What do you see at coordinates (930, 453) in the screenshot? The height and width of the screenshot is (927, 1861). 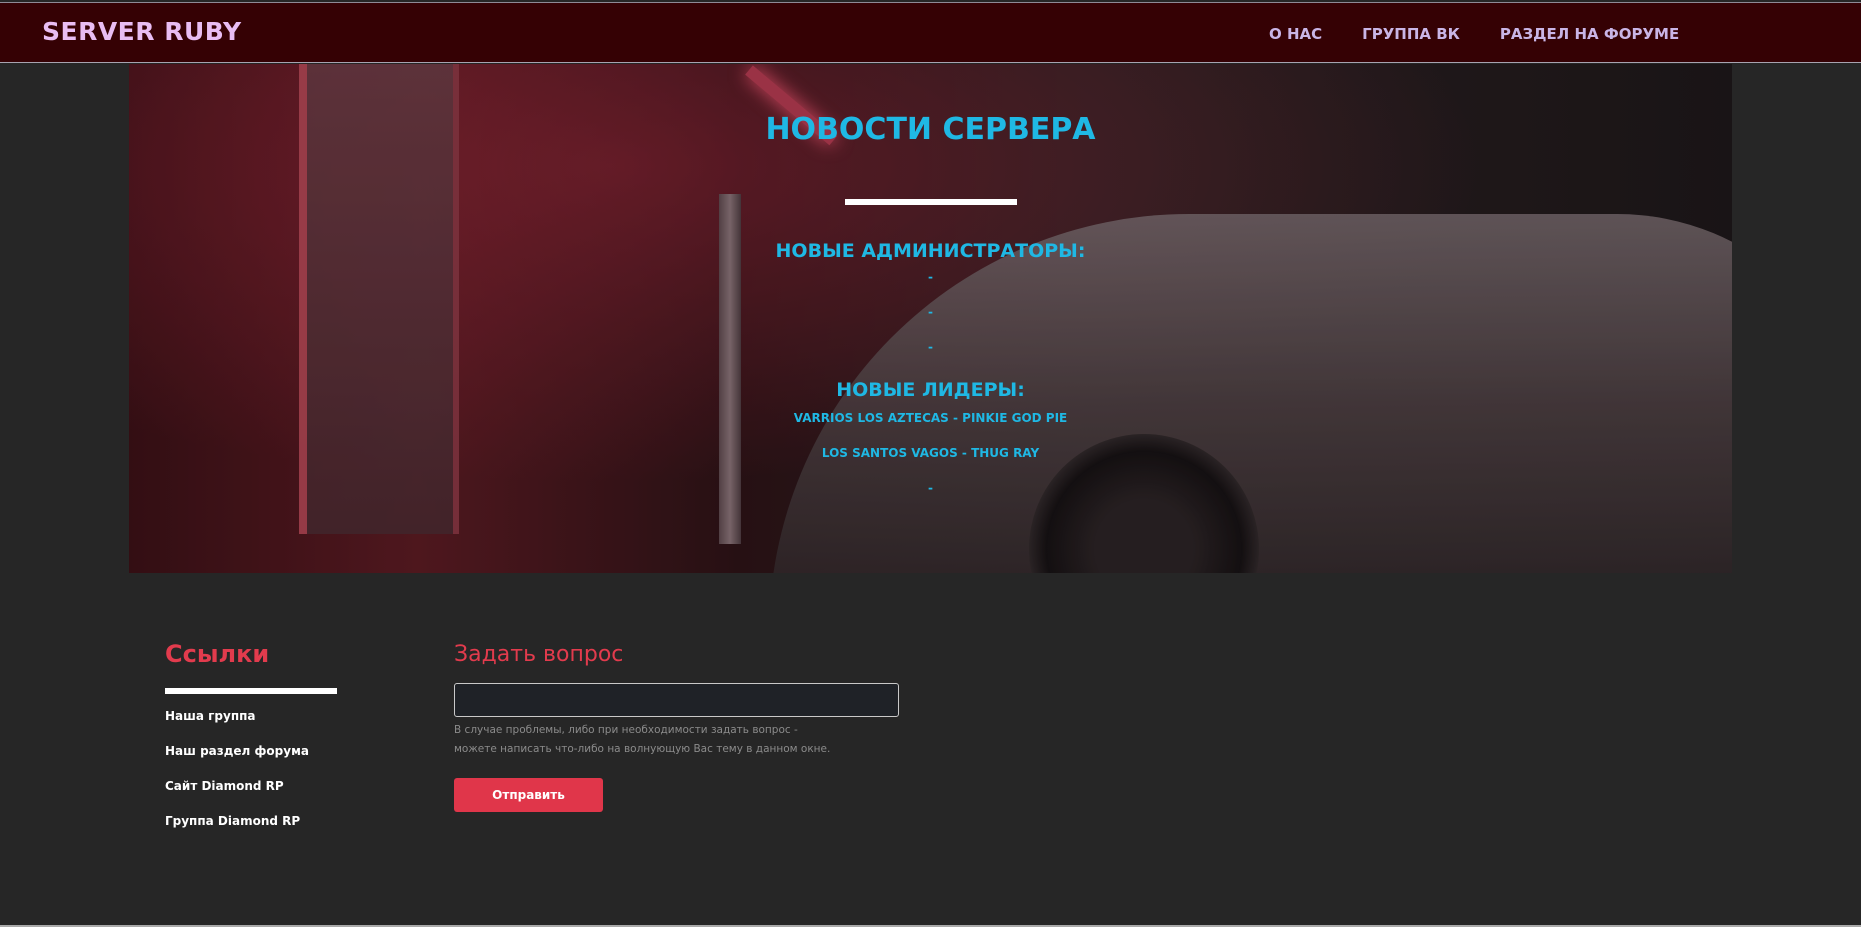 I see `leader-entry: LOS SANTOS VAGOS - THUG RAY` at bounding box center [930, 453].